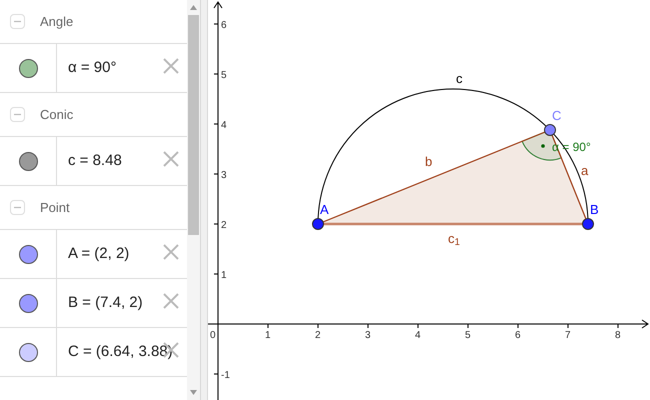 The height and width of the screenshot is (400, 650). Describe the element at coordinates (99, 254) in the screenshot. I see `algebra-value: A = (2, 2)` at that location.